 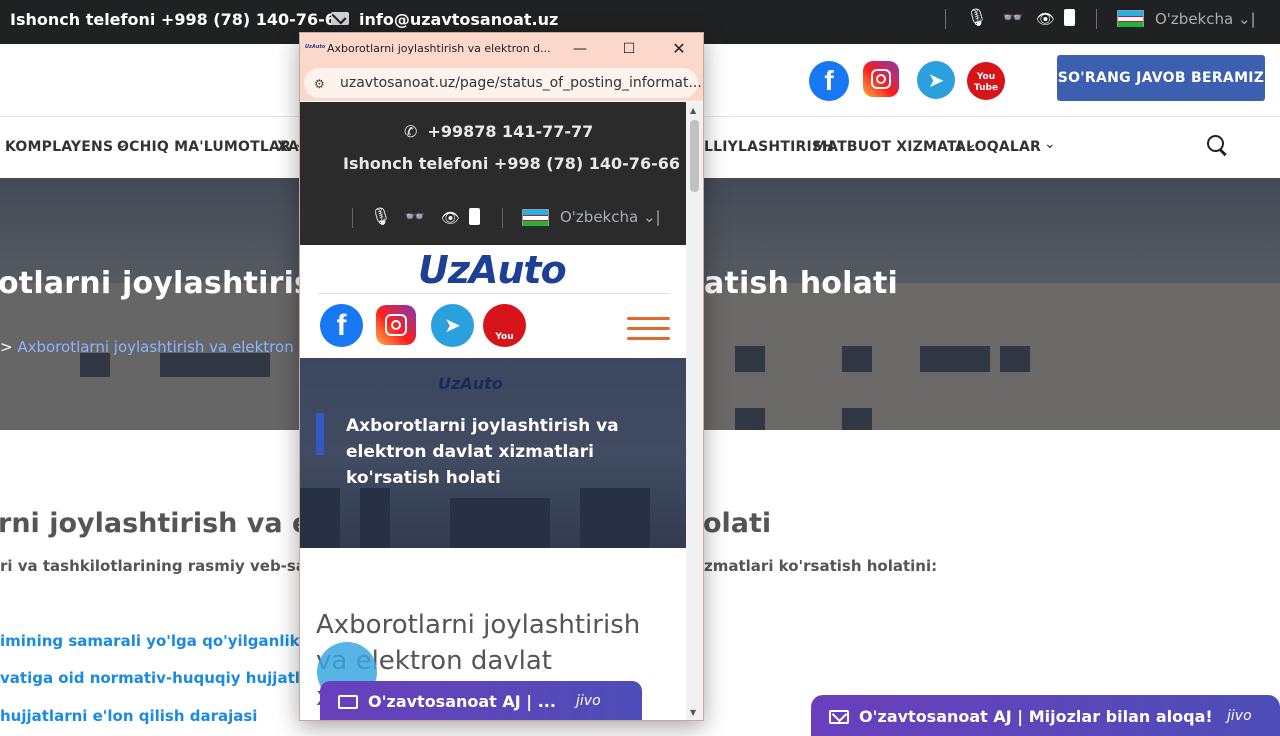 I want to click on mobile-chat-widget: O'zavtosanoat AJ | ... jivo, so click(x=481, y=700).